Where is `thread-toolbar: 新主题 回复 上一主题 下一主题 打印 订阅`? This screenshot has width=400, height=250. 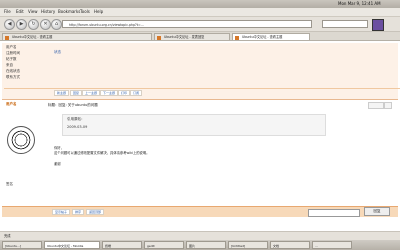
thread-toolbar: 新主题 回复 上一主题 下一主题 打印 订阅 is located at coordinates (202, 92).